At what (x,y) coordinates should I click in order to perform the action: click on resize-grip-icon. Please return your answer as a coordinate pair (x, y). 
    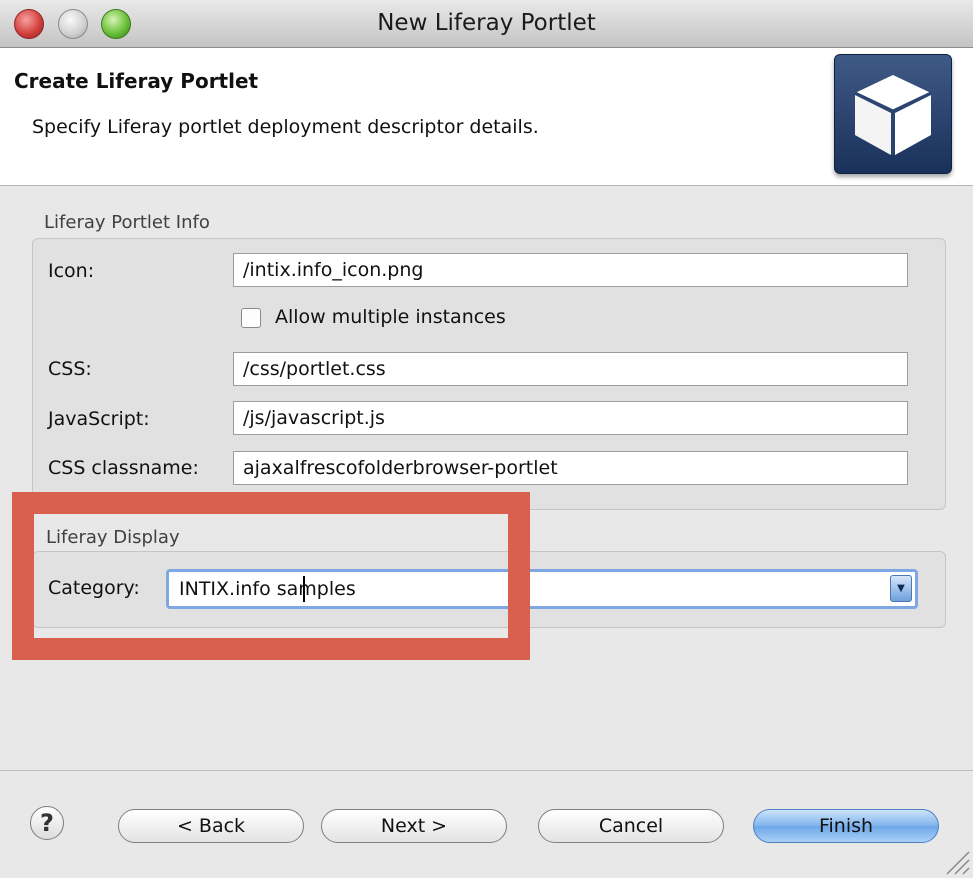
    Looking at the image, I should click on (956, 861).